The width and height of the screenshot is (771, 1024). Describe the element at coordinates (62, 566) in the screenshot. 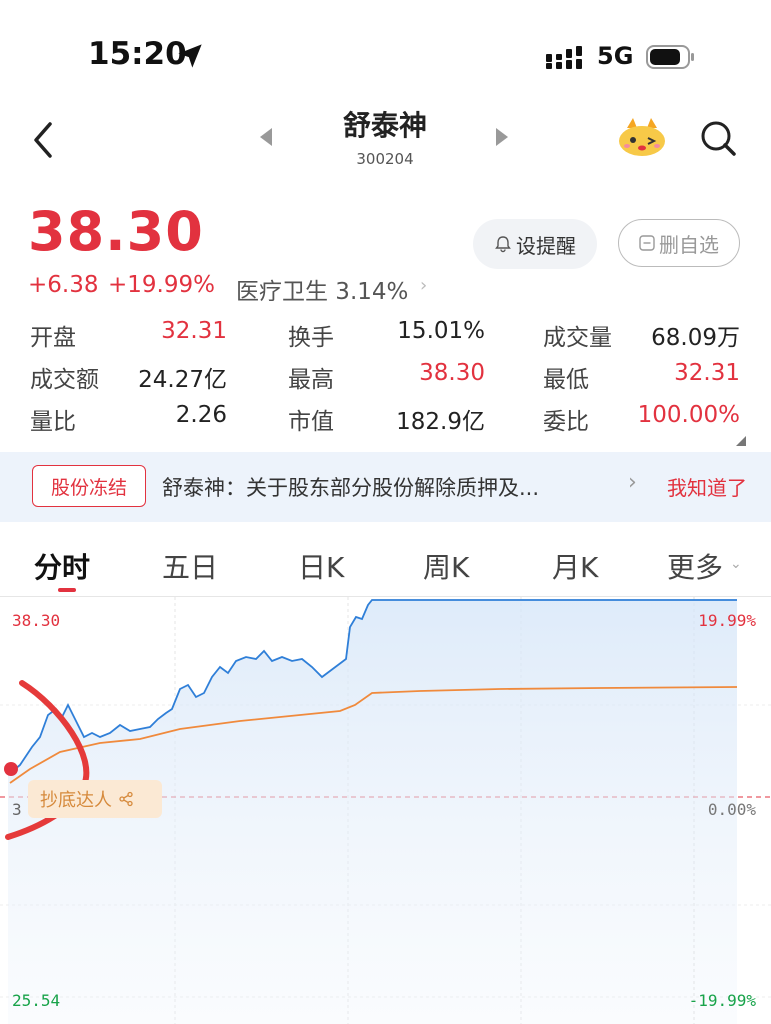

I see `tab-intraday: 分时` at that location.